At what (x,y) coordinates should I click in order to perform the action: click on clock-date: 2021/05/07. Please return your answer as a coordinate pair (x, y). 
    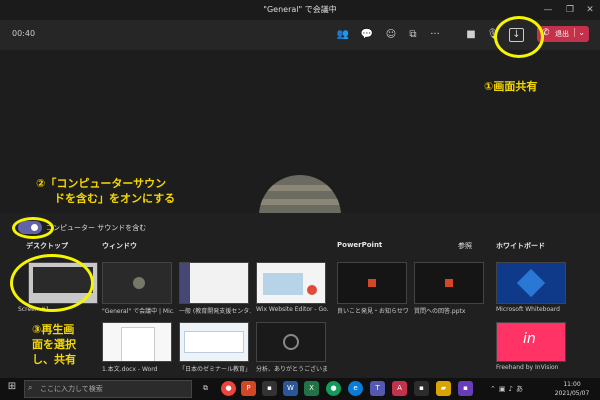
    Looking at the image, I should click on (572, 393).